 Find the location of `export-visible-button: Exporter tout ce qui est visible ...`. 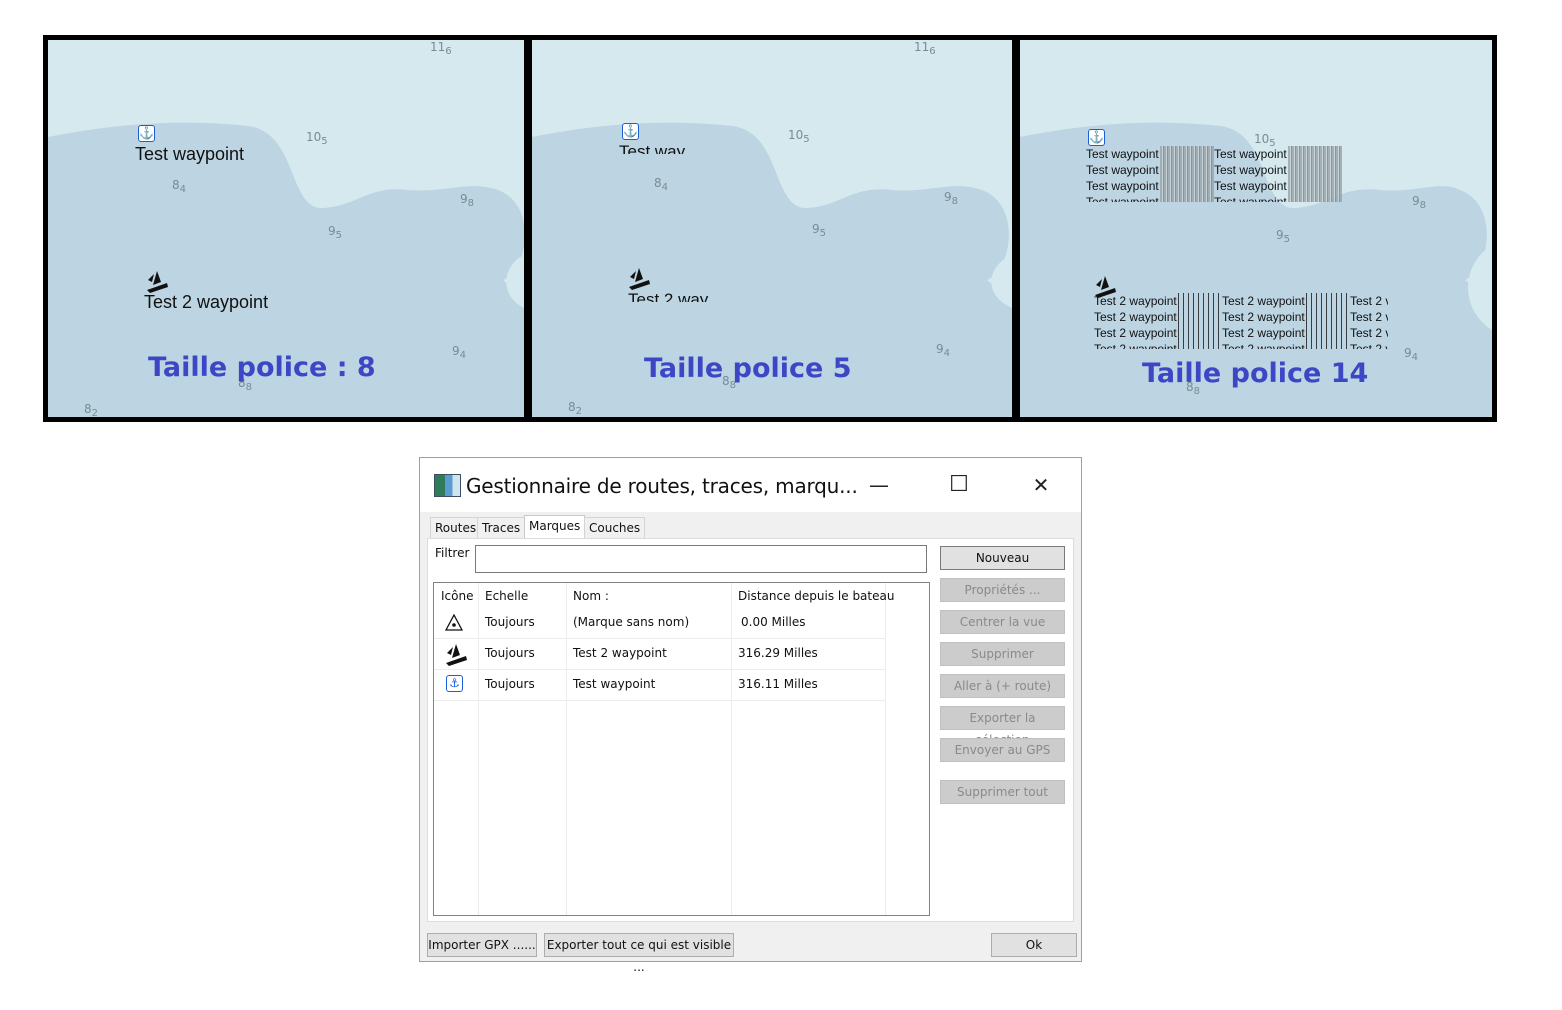

export-visible-button: Exporter tout ce qui est visible ... is located at coordinates (639, 953).